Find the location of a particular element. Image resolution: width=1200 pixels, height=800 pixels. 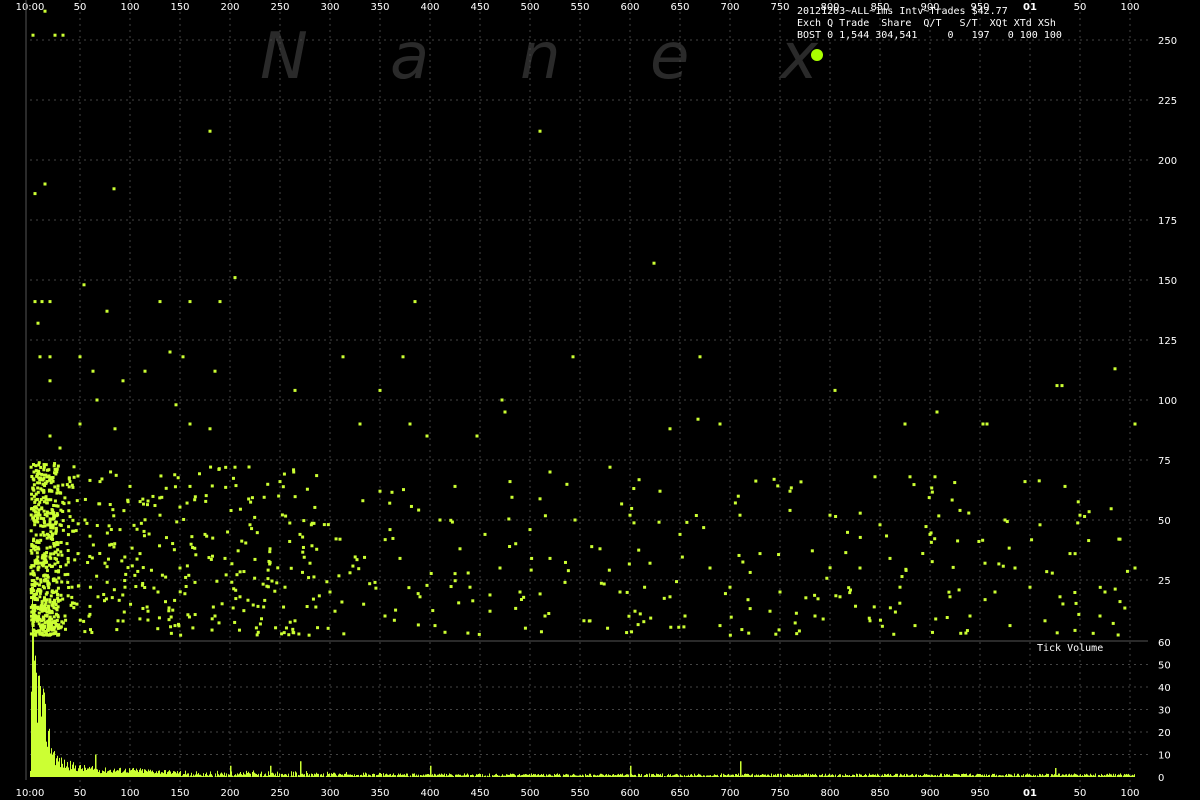

legend-title: 20121203~ALL~1ms Intv~Trades $42.77 is located at coordinates (902, 11).